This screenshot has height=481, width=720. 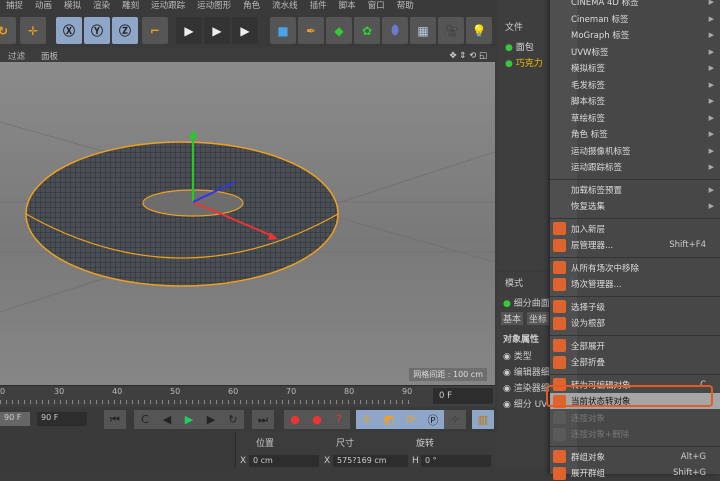 What do you see at coordinates (635, 151) in the screenshot?
I see `context-menu-item: 运动摄像机标签 ▶` at bounding box center [635, 151].